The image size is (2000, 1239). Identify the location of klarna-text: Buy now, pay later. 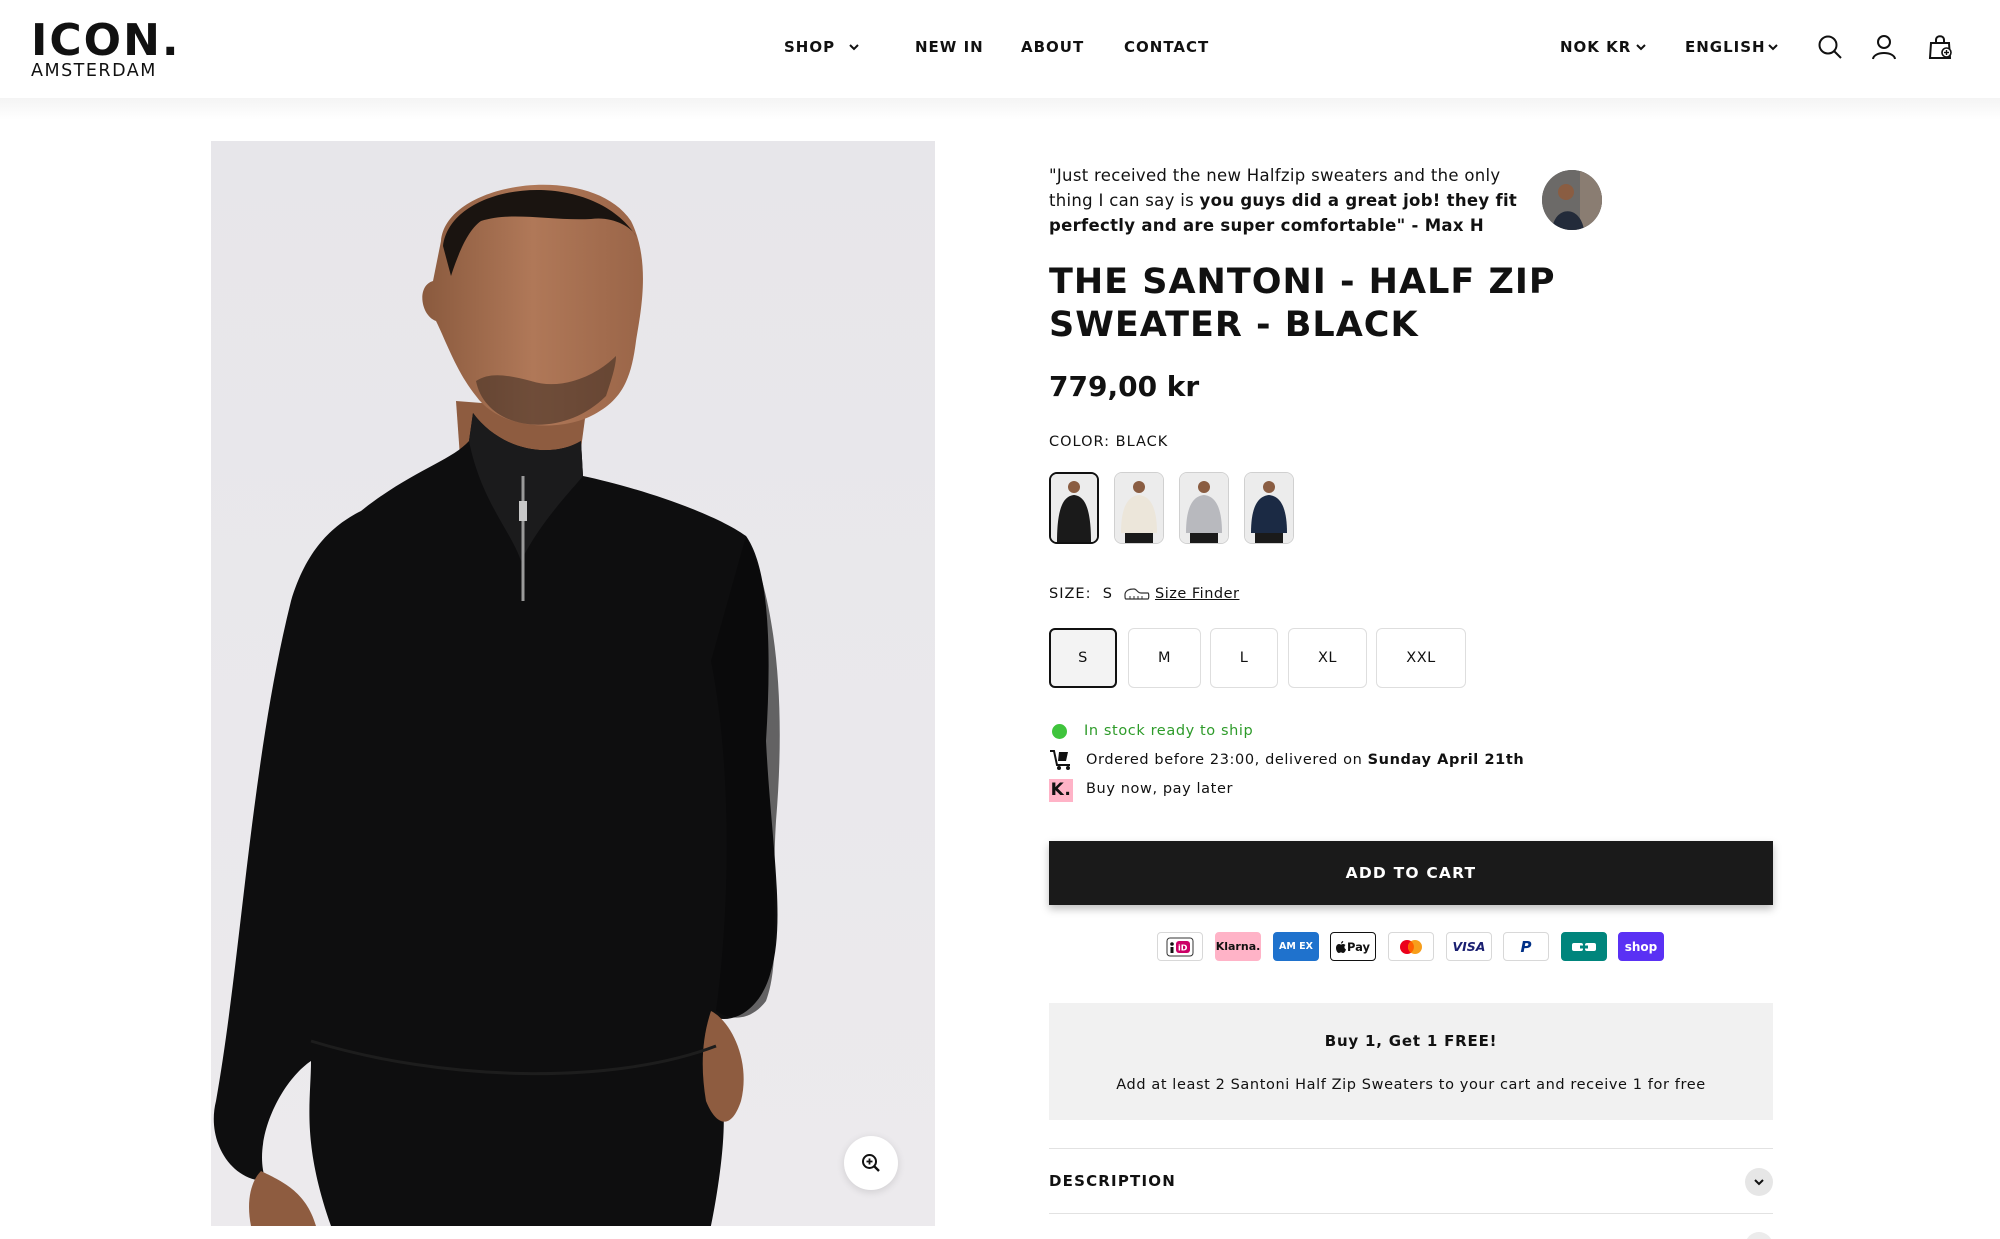
(1160, 789).